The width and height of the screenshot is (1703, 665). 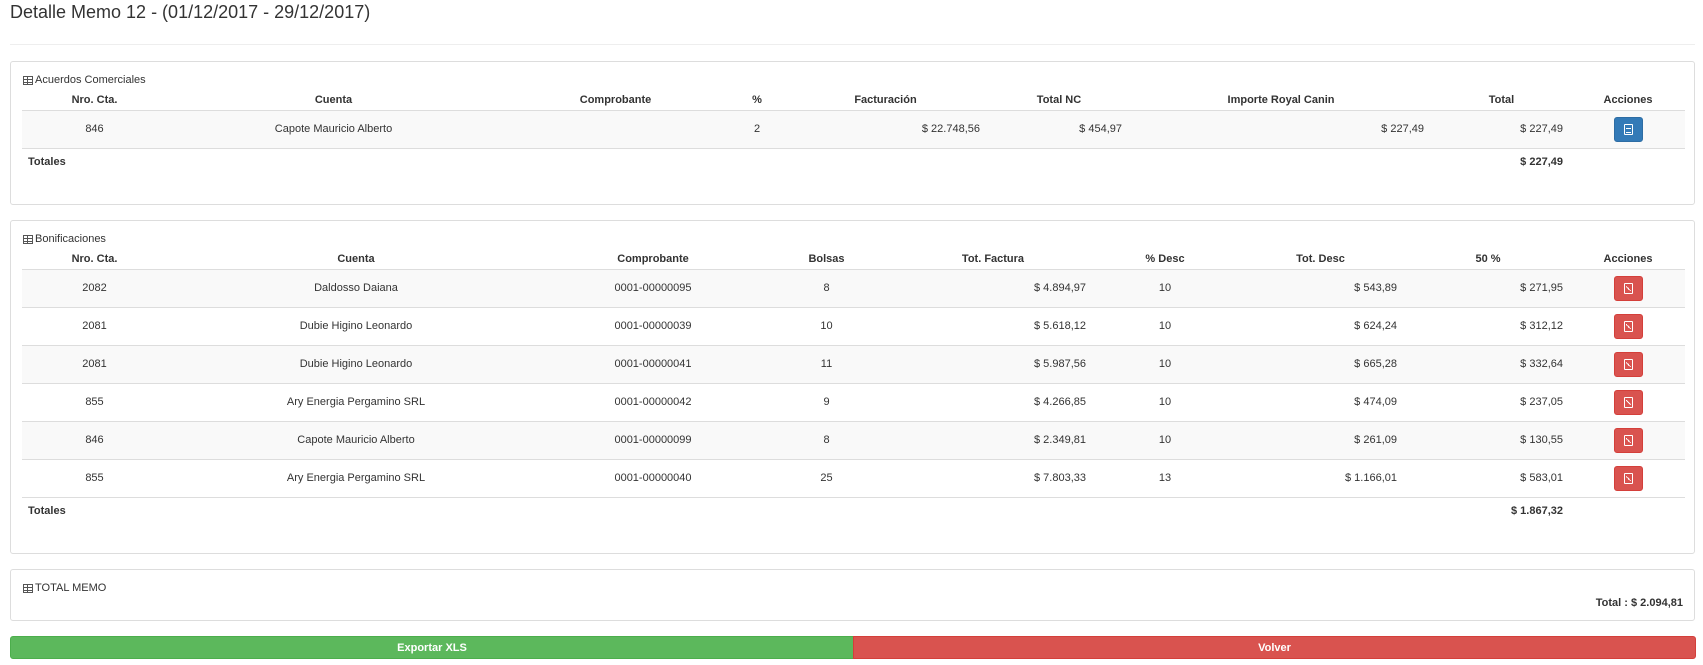 What do you see at coordinates (853, 511) in the screenshot?
I see `totals-row: Totales $ 1.867,32` at bounding box center [853, 511].